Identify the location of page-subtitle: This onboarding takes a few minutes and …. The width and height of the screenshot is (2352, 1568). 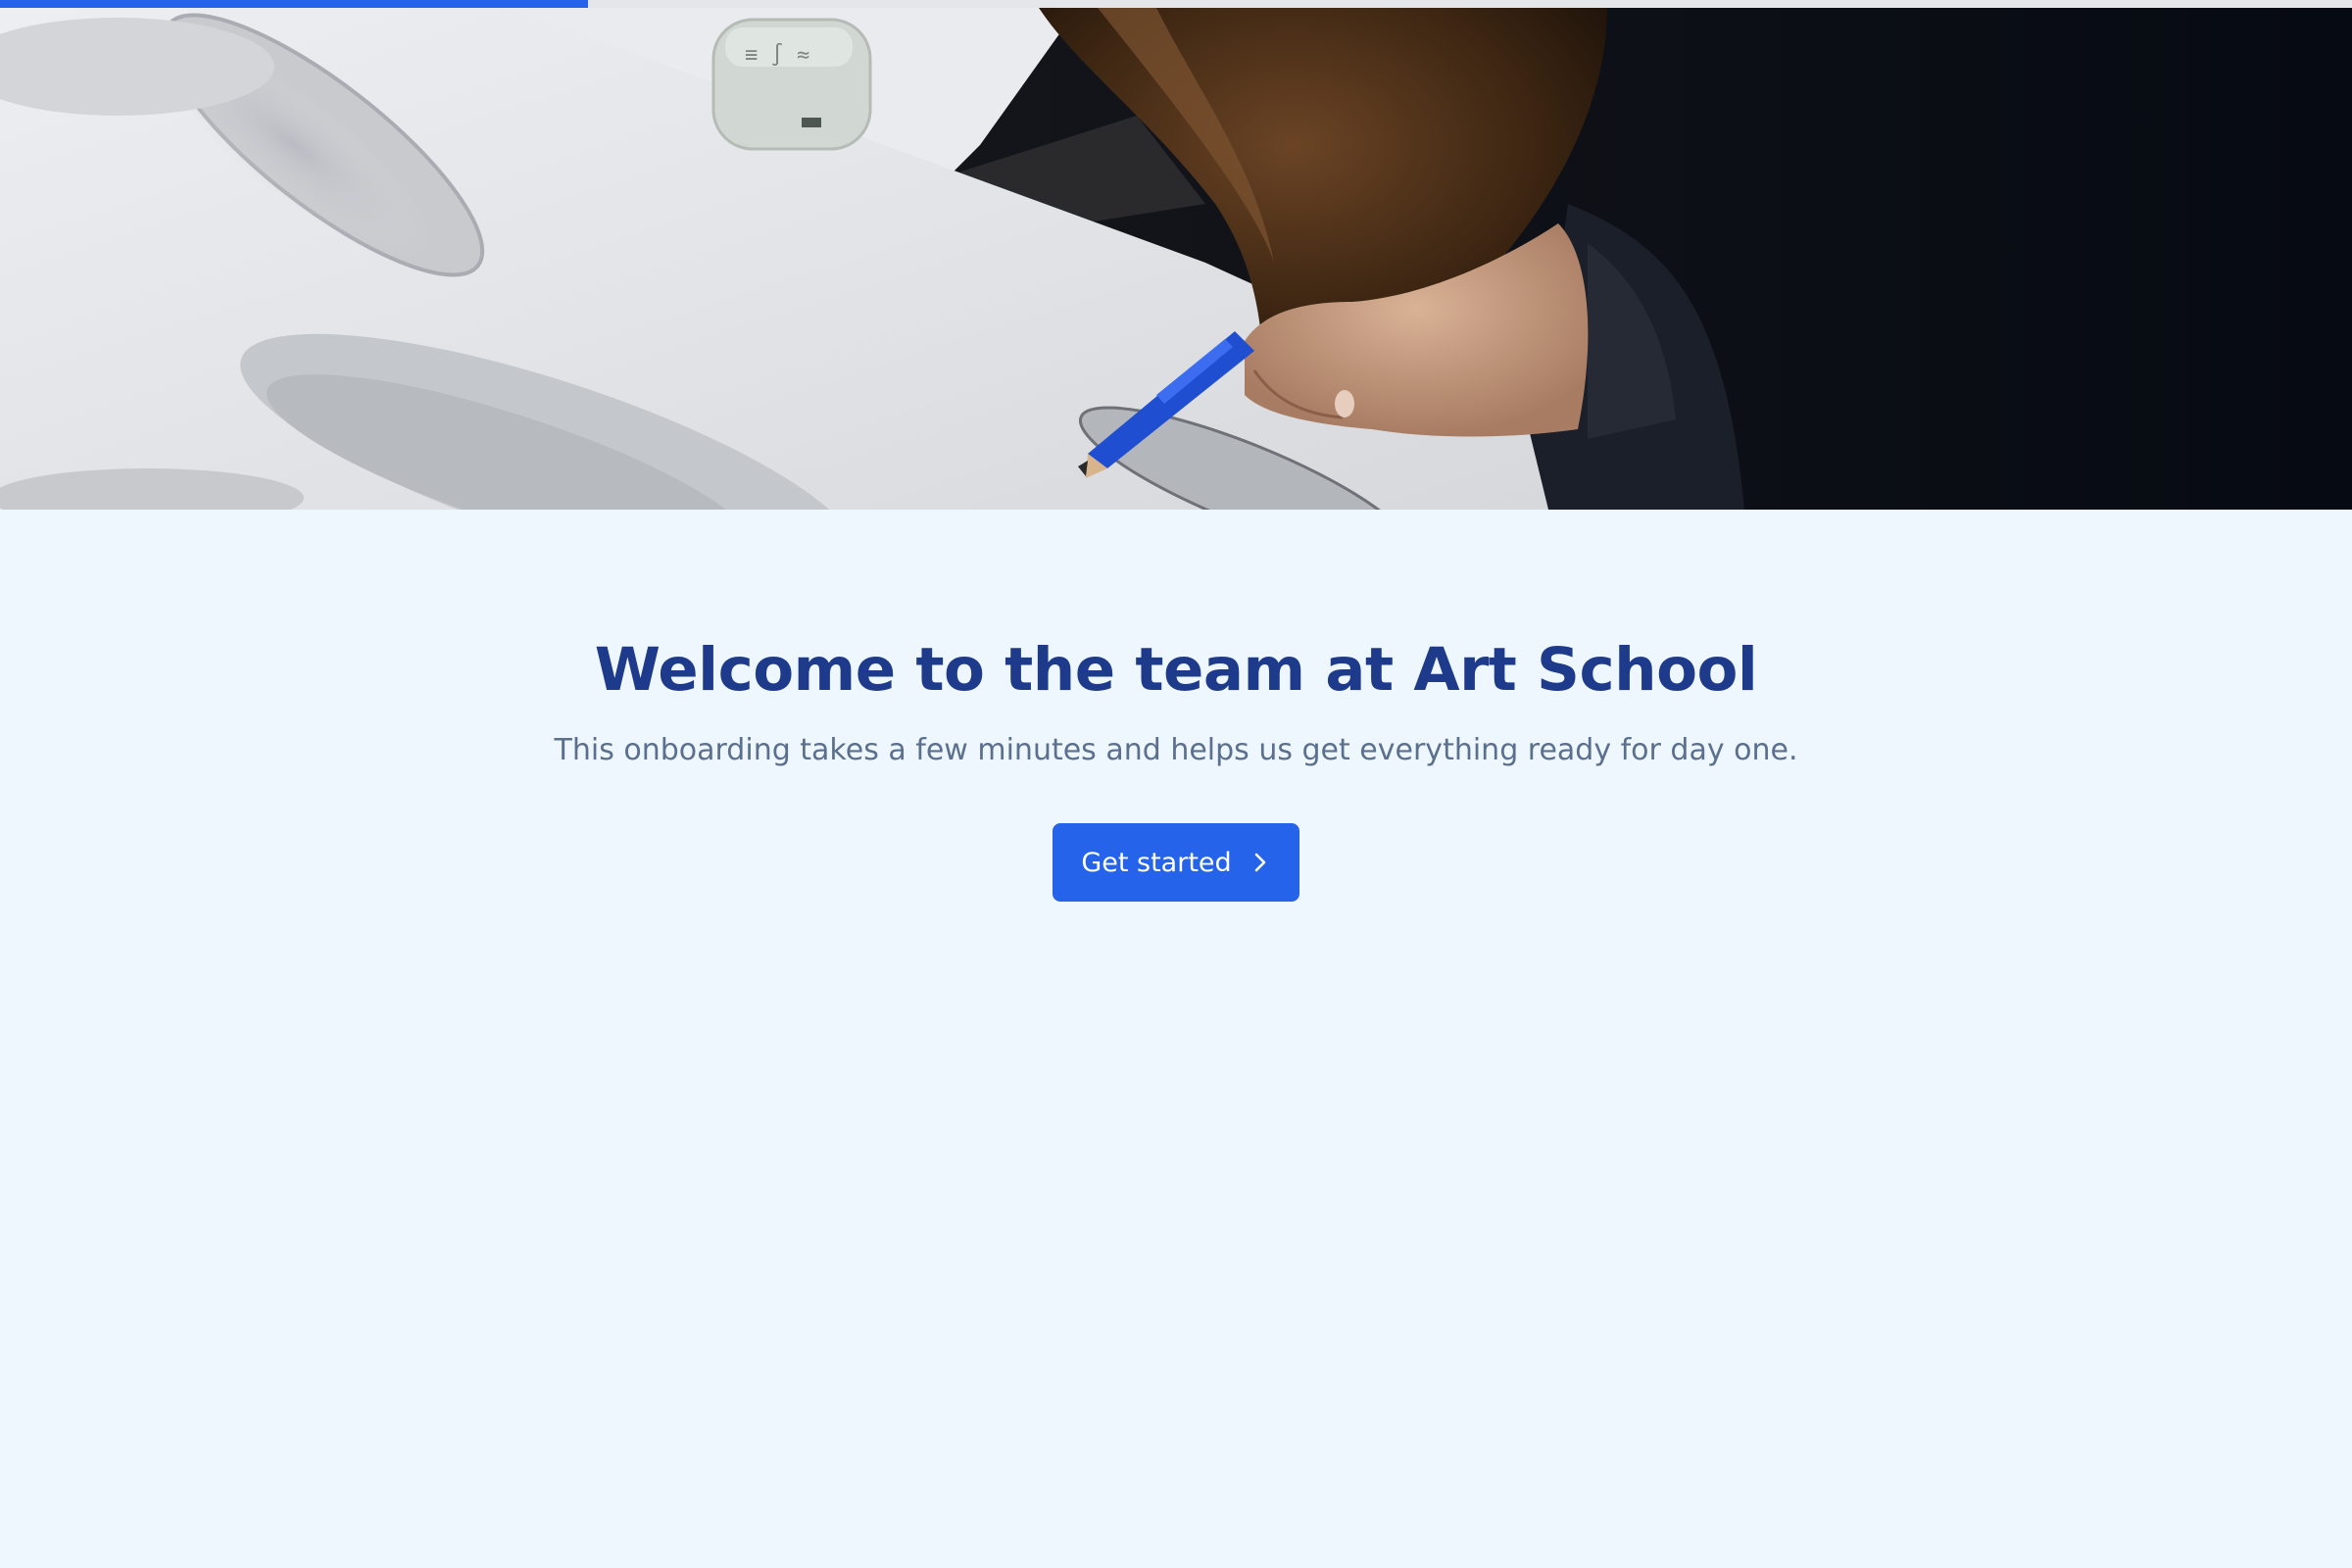
(1176, 750).